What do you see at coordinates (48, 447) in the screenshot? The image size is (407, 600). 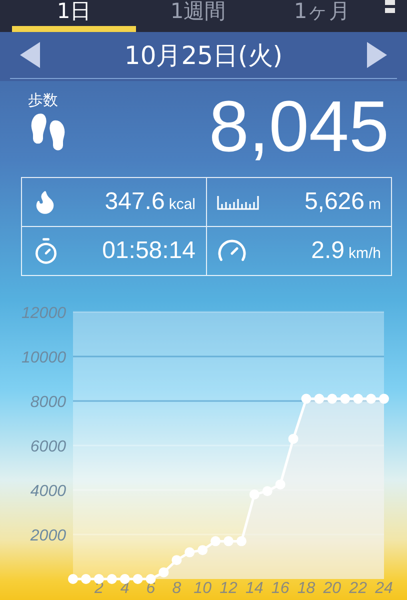 I see `y-axis-label: 6000` at bounding box center [48, 447].